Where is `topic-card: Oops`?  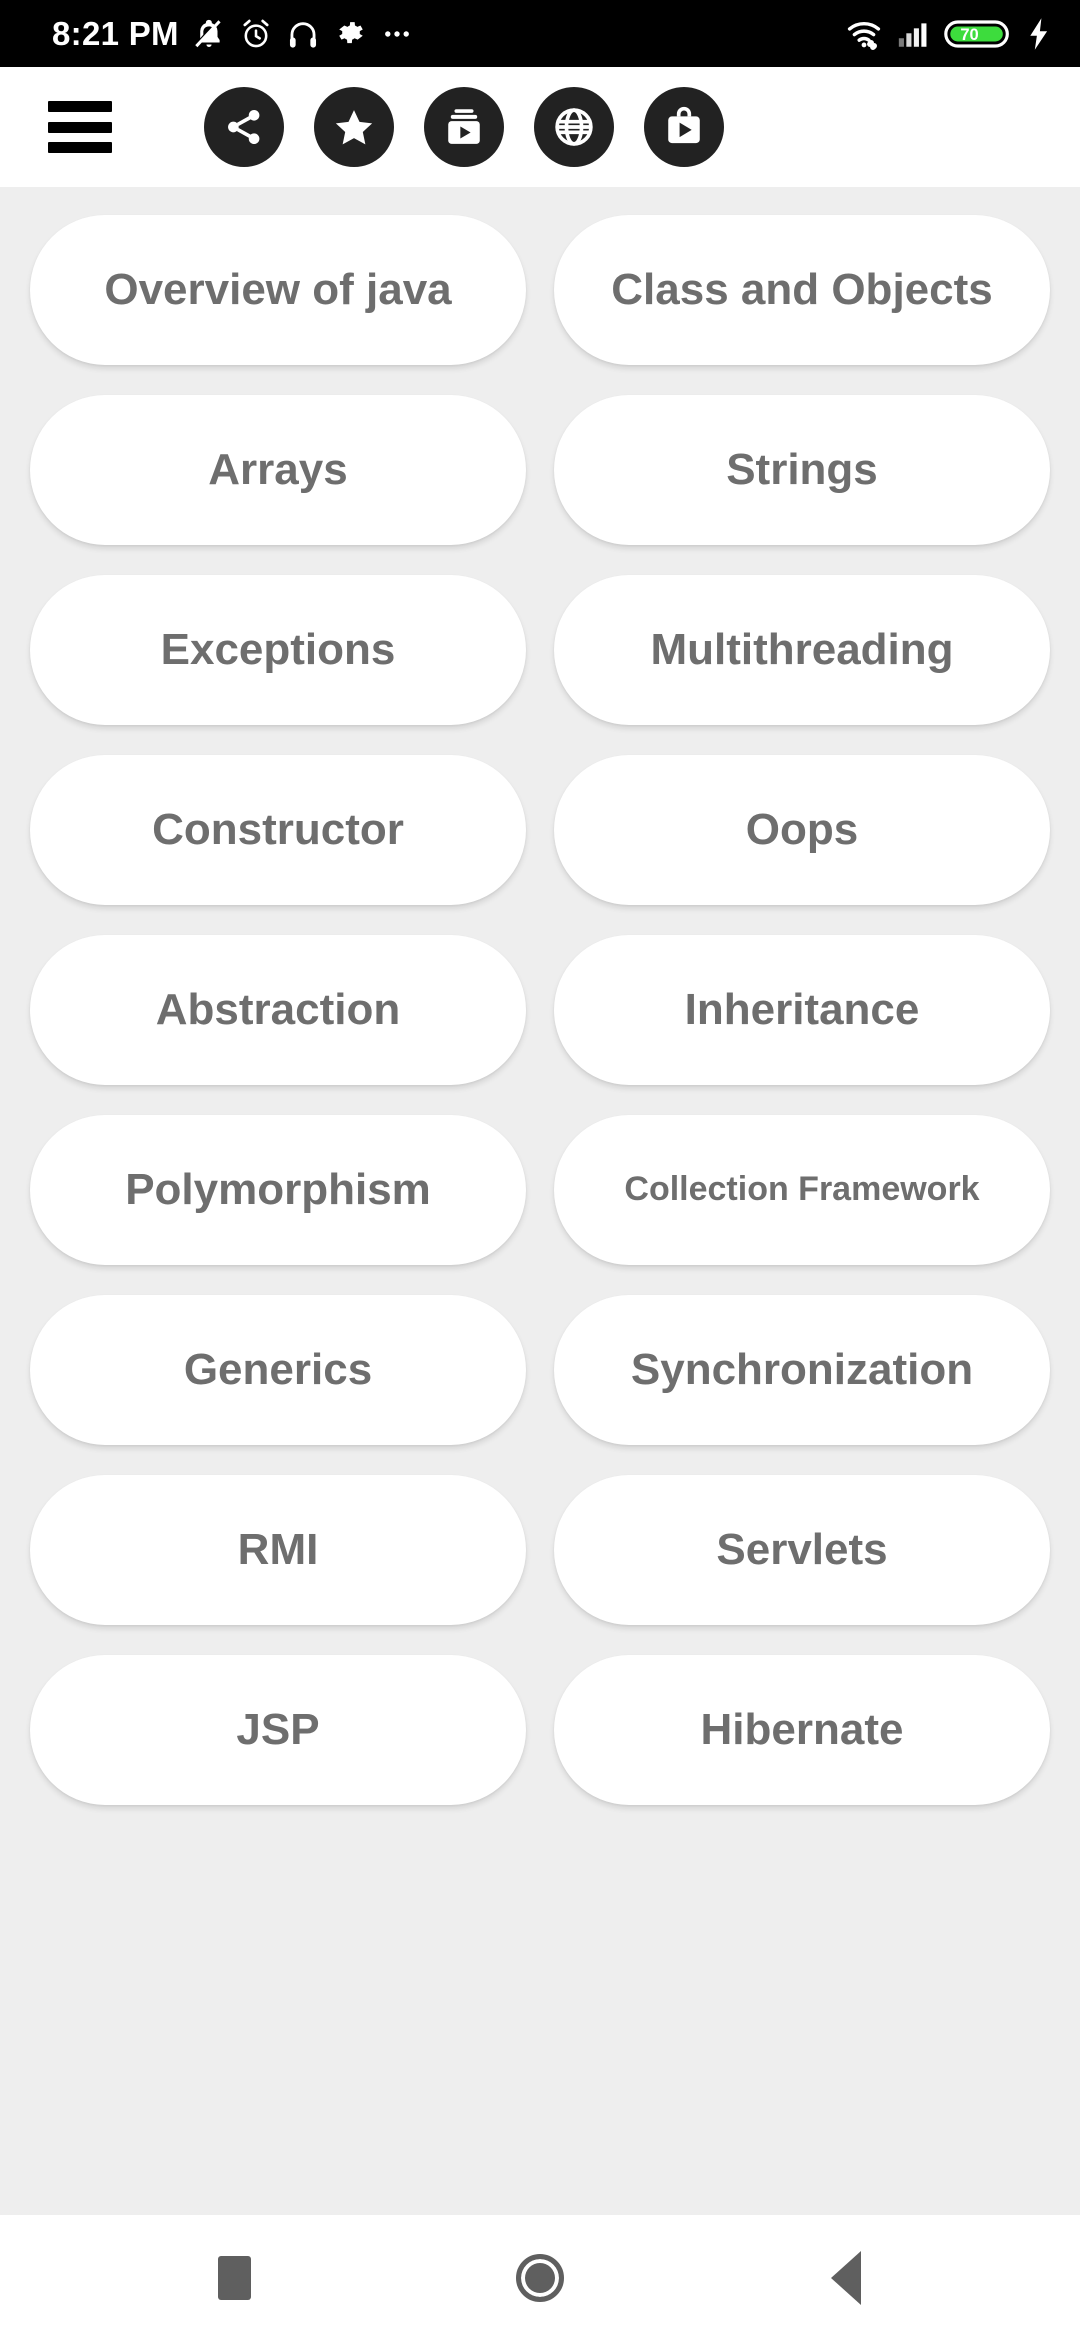
topic-card: Oops is located at coordinates (802, 830).